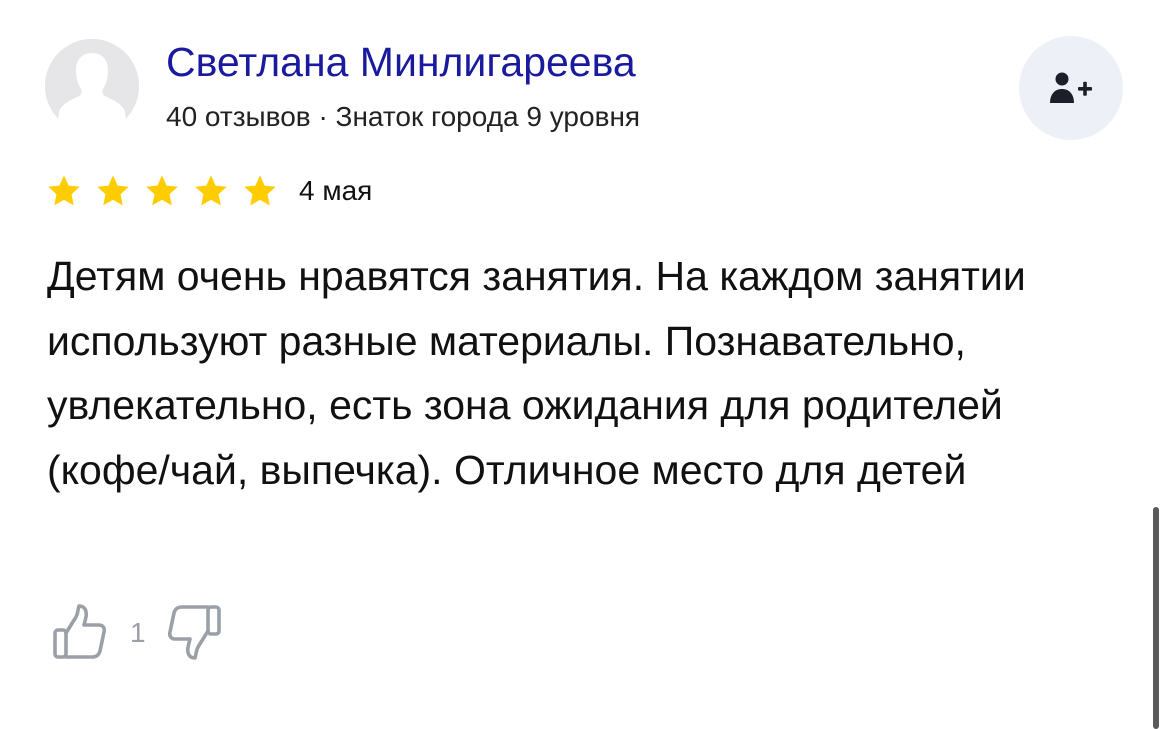 The height and width of the screenshot is (729, 1169). I want to click on like-button, so click(80, 633).